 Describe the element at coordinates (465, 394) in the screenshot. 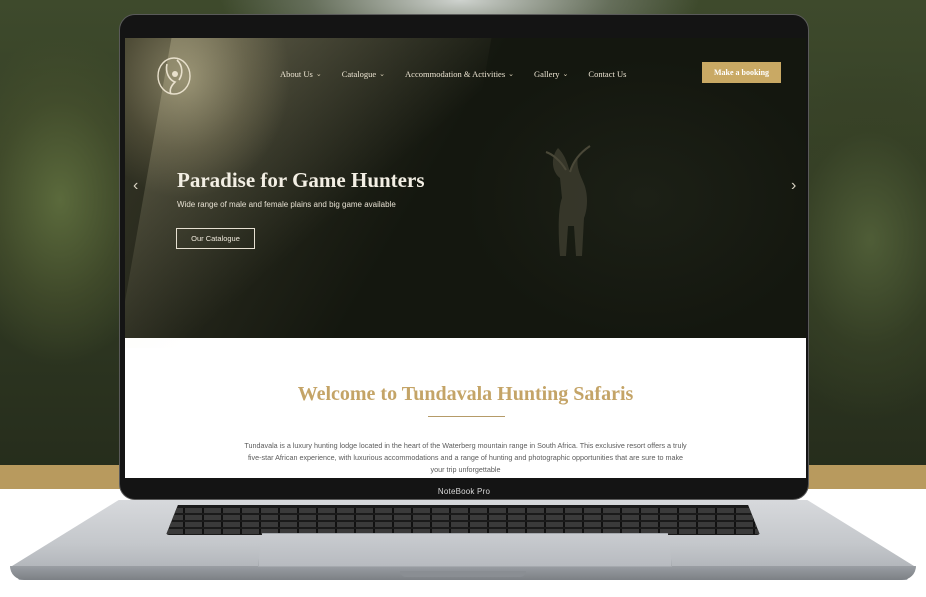

I see `welcome-title: Welcome to Tundavala Hunting Safaris` at that location.